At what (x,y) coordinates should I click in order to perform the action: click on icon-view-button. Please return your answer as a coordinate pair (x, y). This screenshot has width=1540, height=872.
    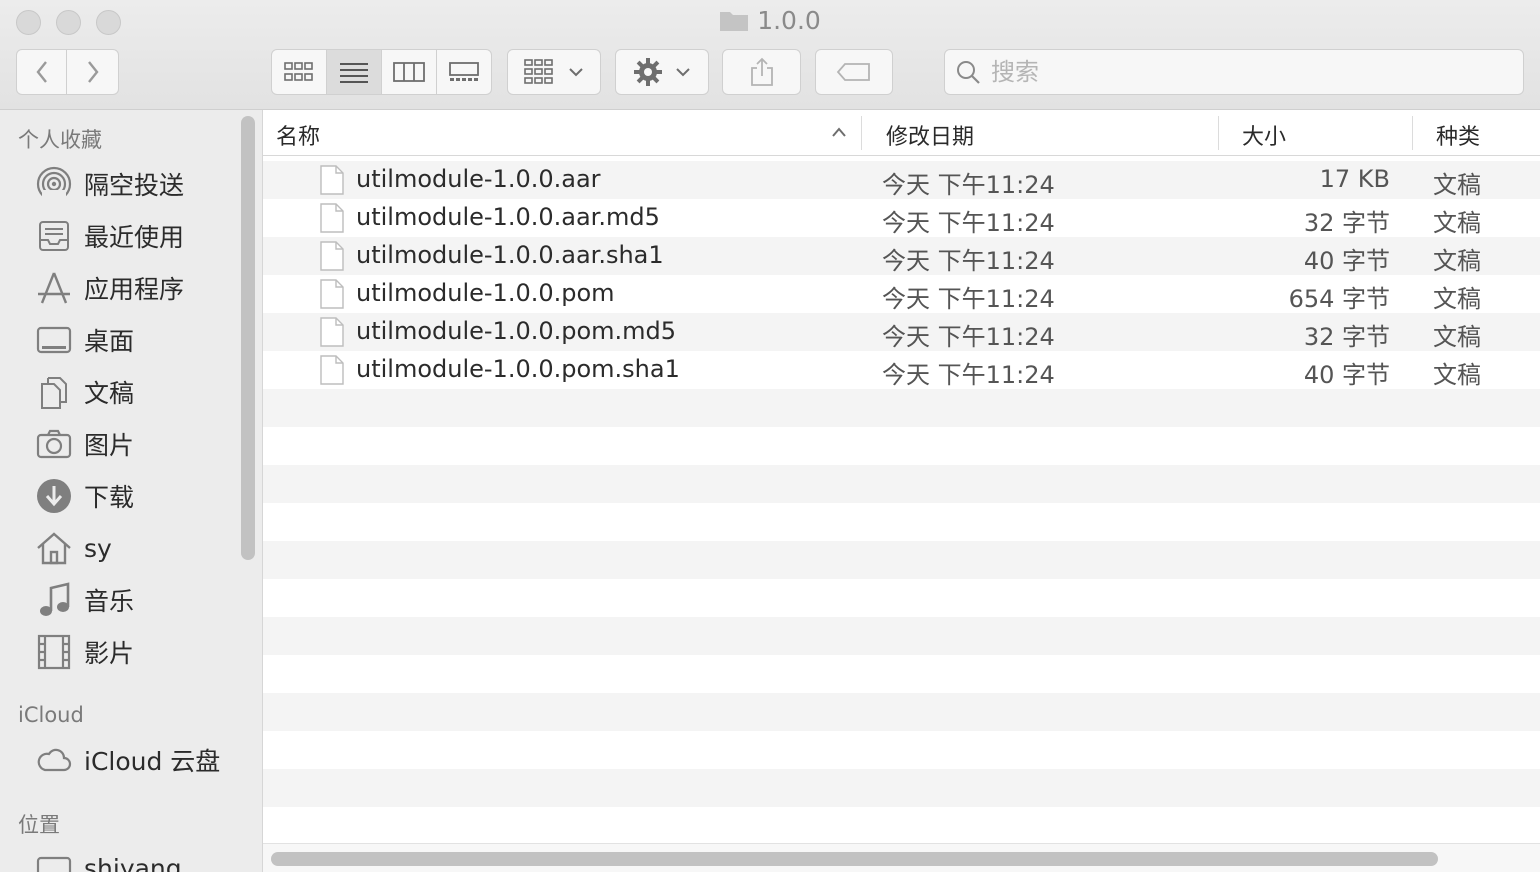
    Looking at the image, I should click on (299, 72).